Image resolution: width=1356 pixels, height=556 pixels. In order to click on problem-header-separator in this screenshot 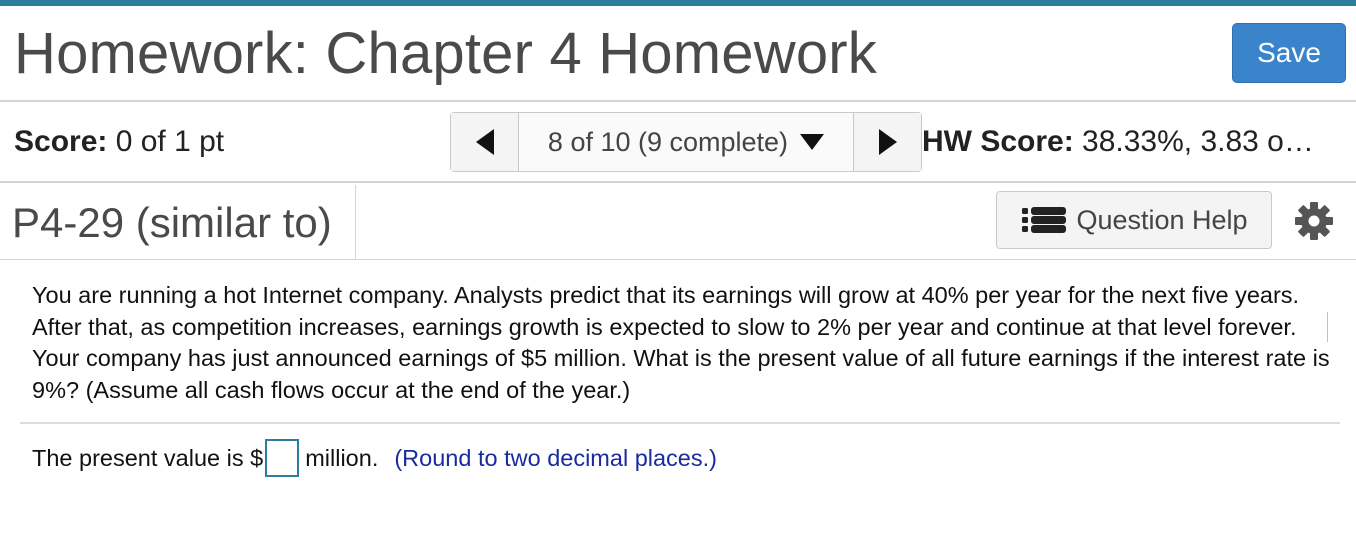, I will do `click(355, 222)`.